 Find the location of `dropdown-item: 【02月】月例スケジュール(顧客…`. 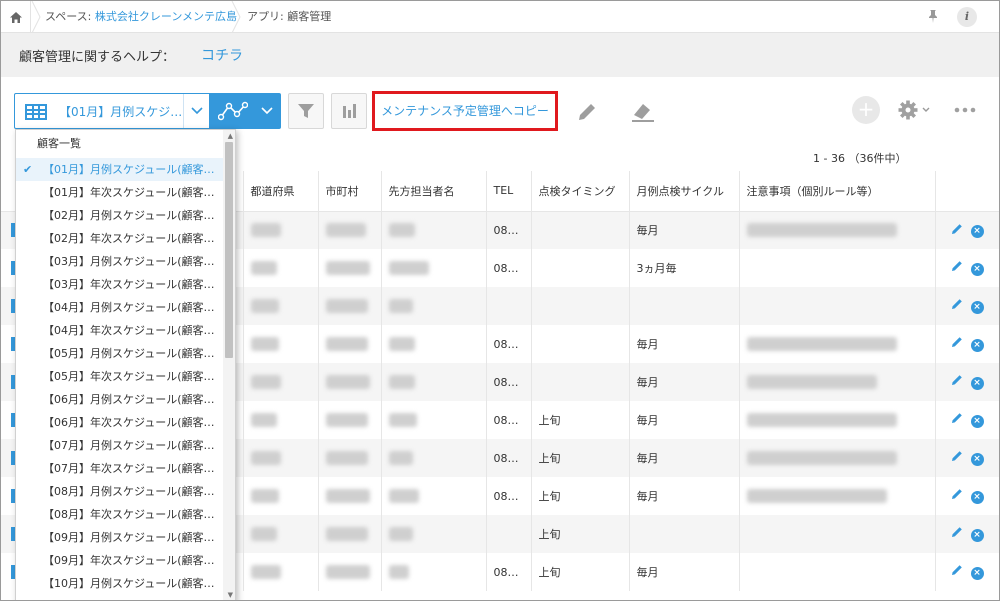

dropdown-item: 【02月】月例スケジュール(顧客… is located at coordinates (119, 215).